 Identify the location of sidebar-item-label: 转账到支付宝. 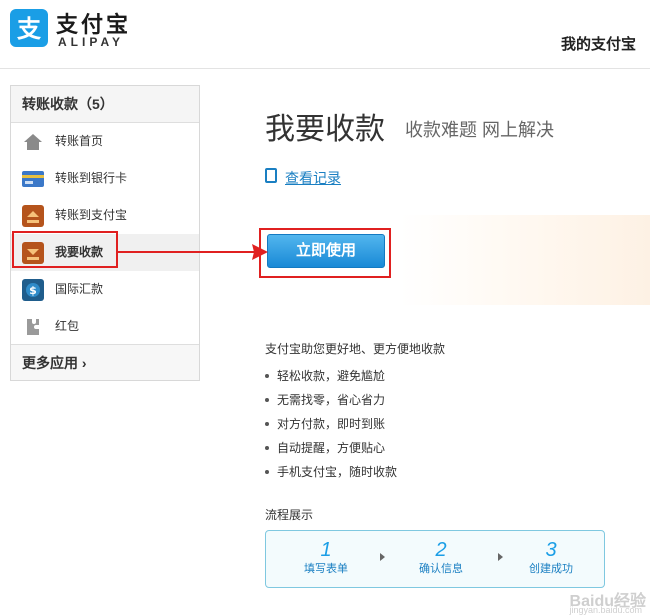
(91, 215).